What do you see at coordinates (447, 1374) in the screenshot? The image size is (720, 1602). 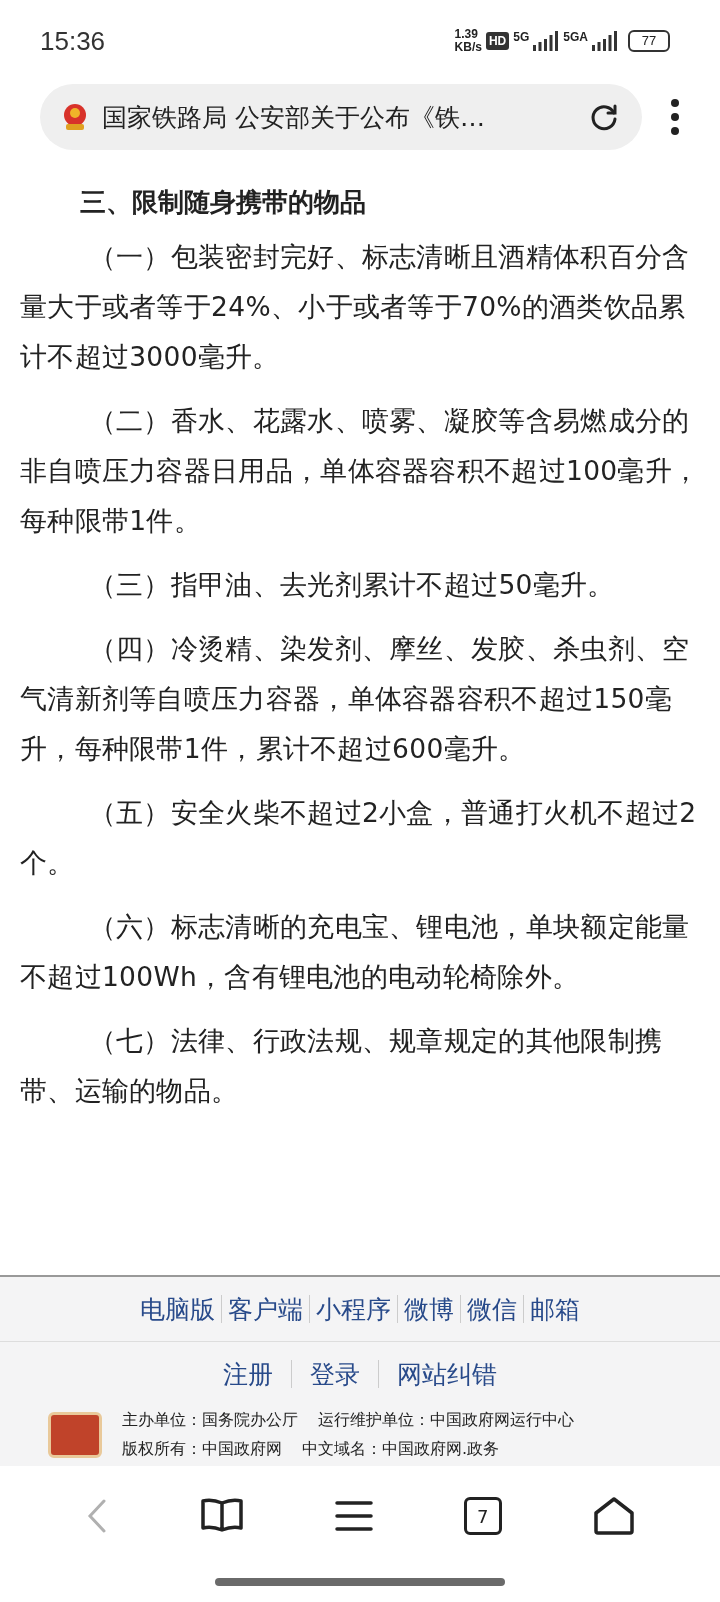 I see `footer-link: 网站纠错` at bounding box center [447, 1374].